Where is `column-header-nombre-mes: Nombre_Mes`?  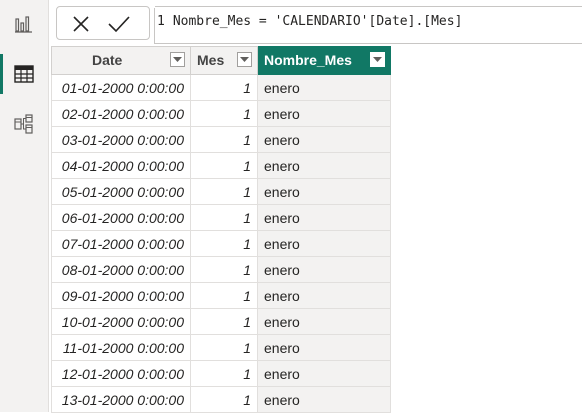 column-header-nombre-mes: Nombre_Mes is located at coordinates (324, 60).